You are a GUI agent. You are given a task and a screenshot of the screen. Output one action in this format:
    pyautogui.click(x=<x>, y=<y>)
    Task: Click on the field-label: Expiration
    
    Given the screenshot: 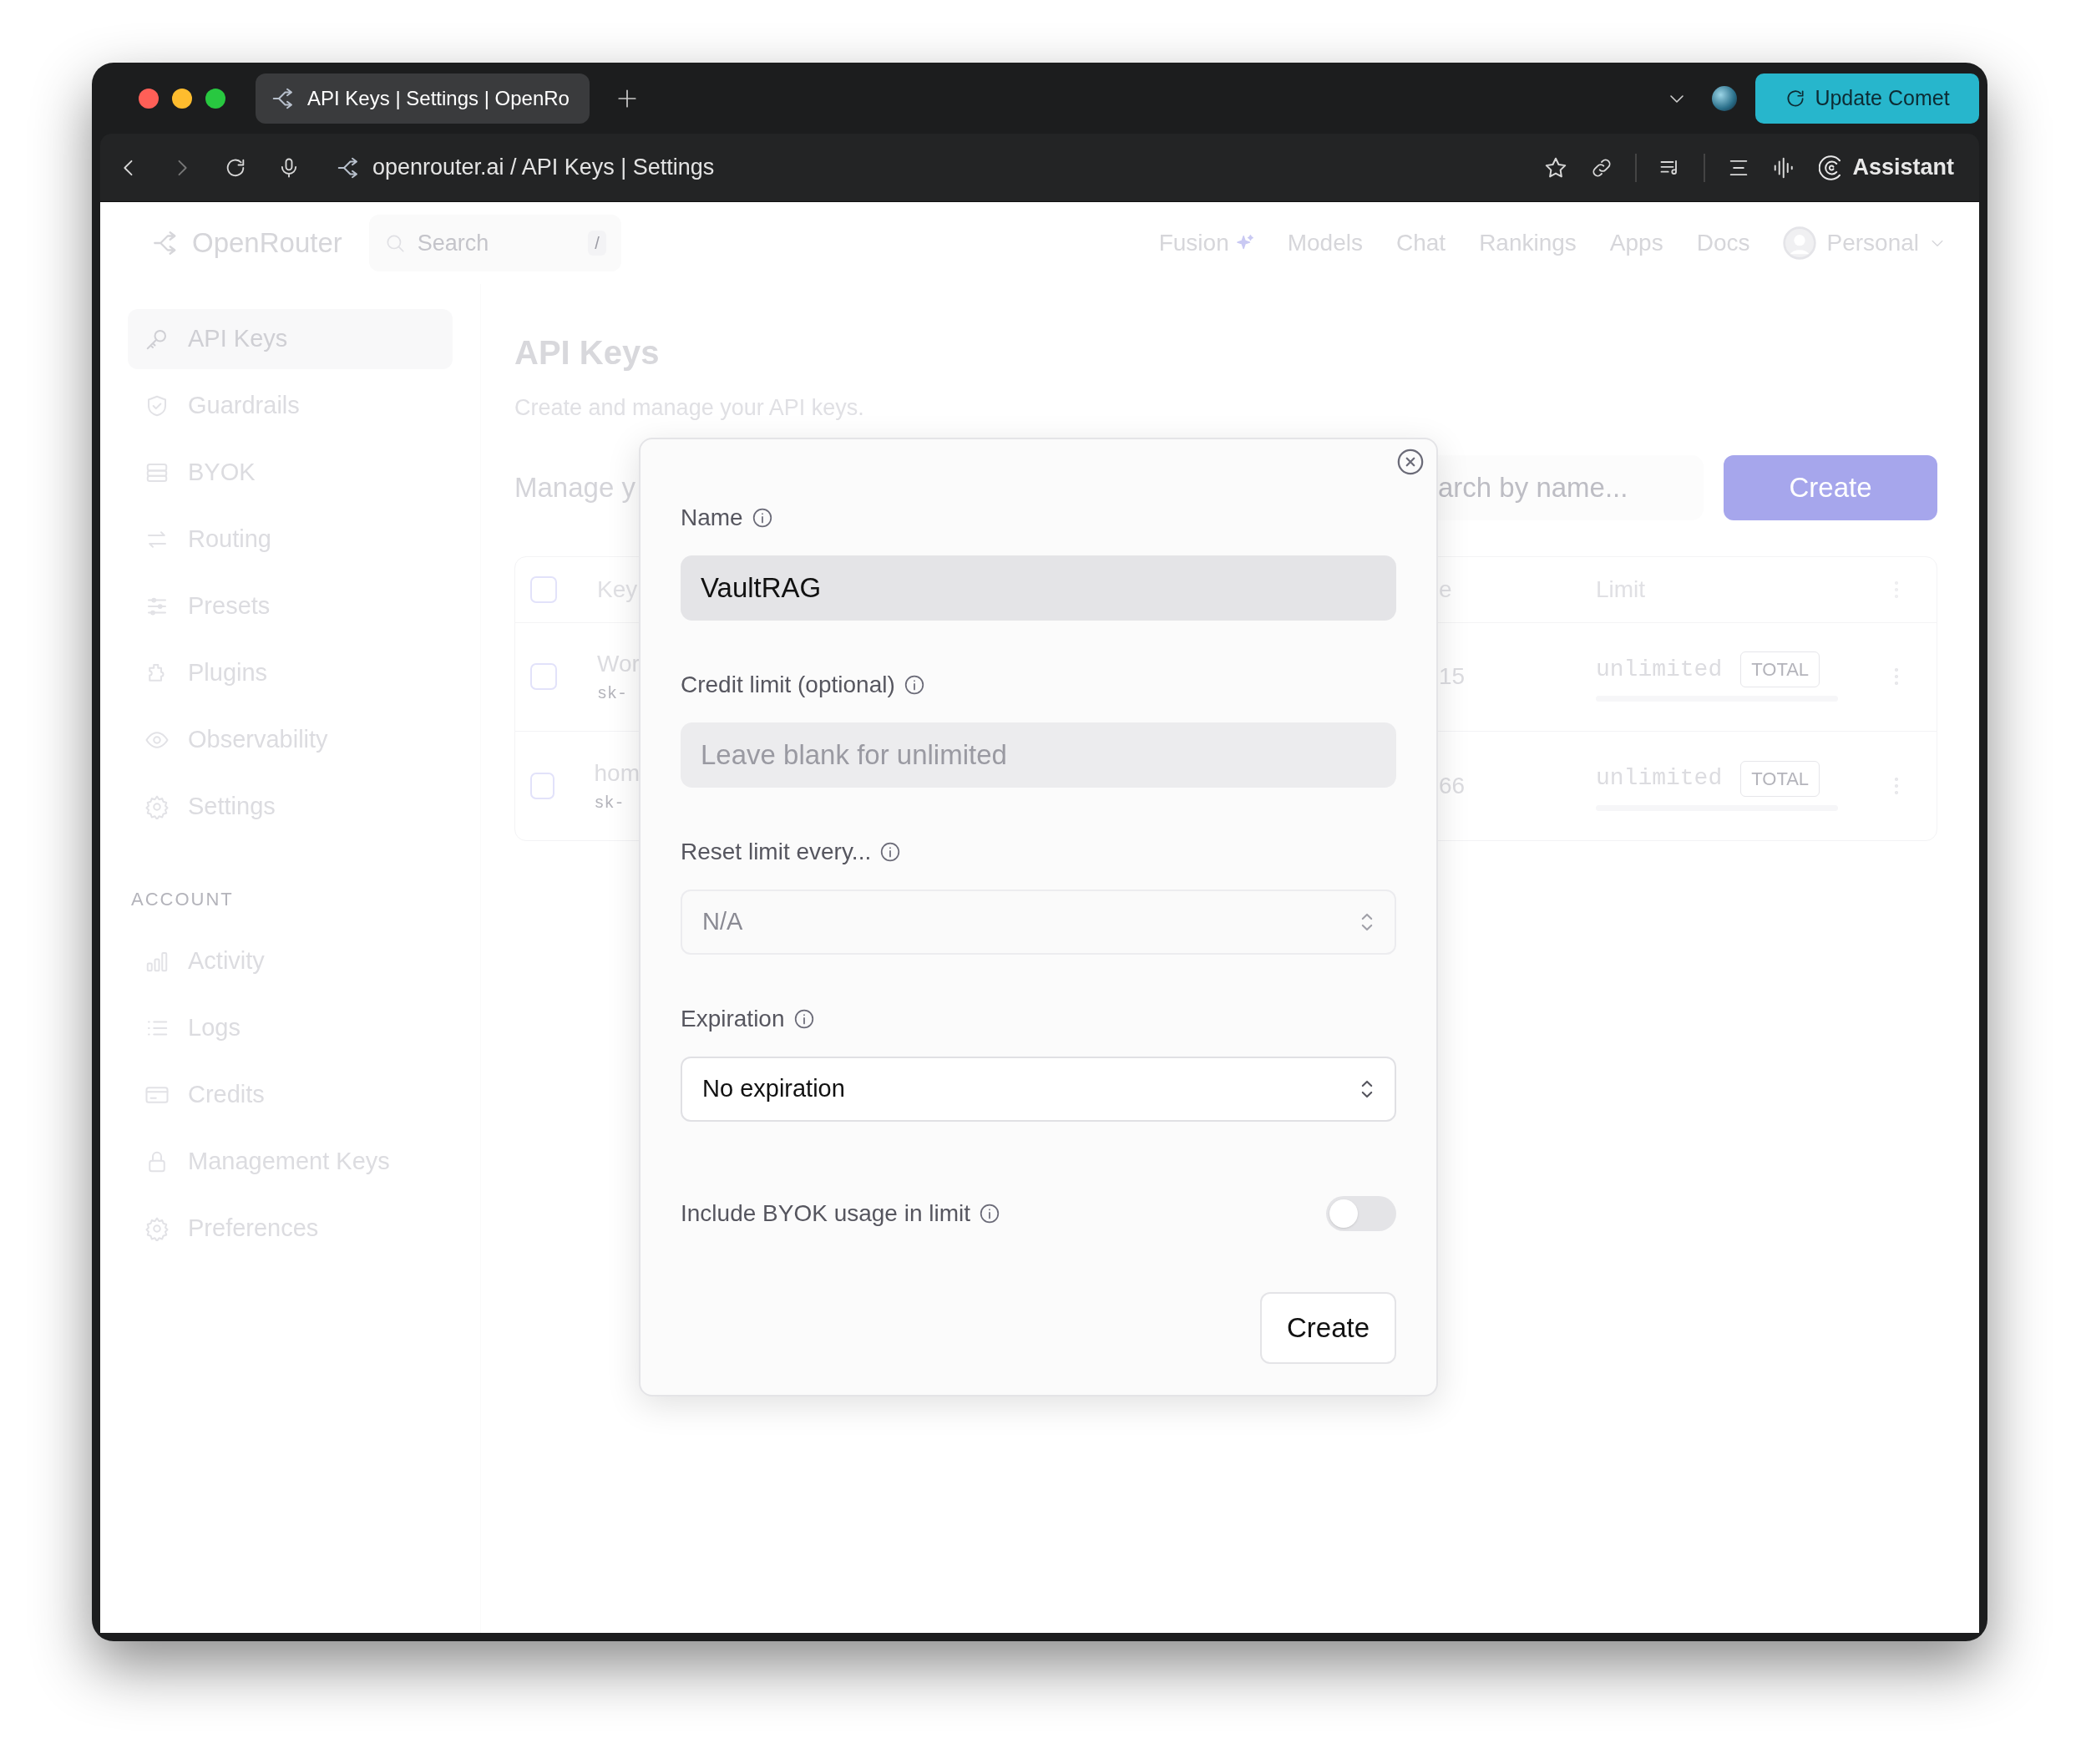 What is the action you would take?
    pyautogui.click(x=733, y=1019)
    